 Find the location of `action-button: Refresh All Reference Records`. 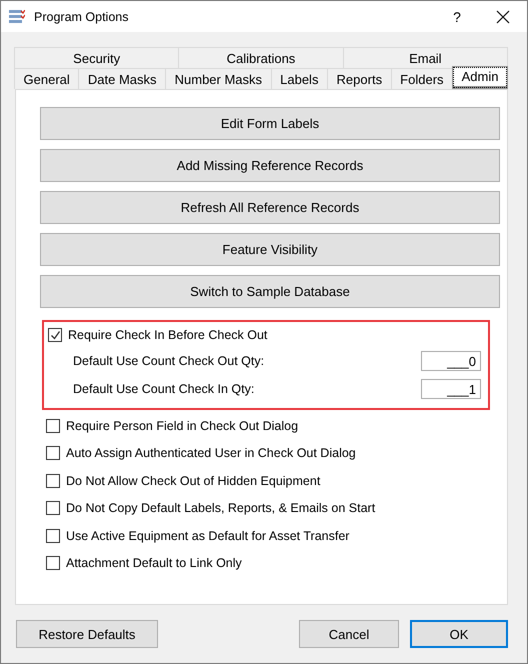

action-button: Refresh All Reference Records is located at coordinates (270, 207).